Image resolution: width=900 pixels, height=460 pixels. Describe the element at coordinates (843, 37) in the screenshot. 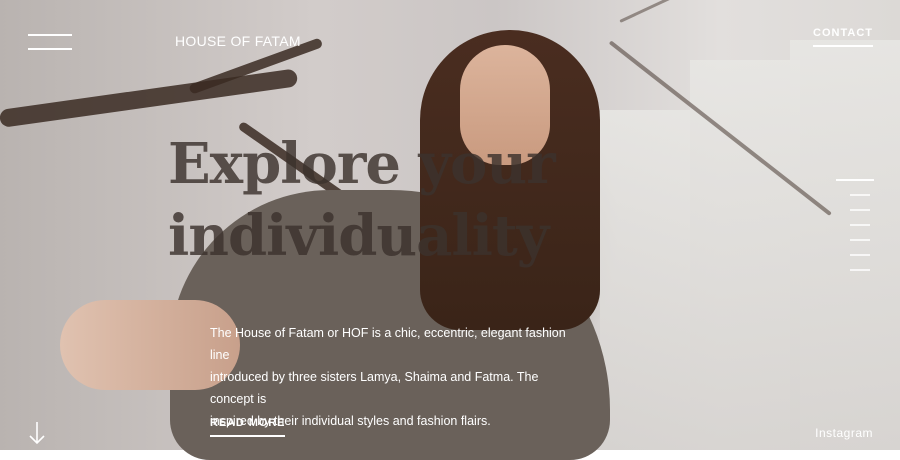

I see `contact-link: CONTACT` at that location.